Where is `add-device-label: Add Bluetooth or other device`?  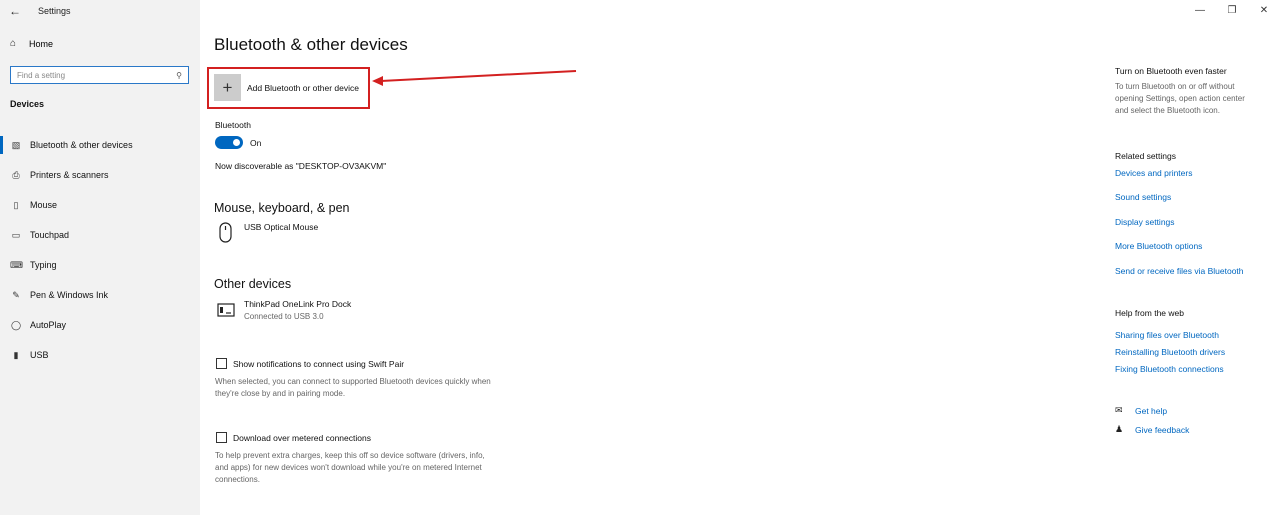 add-device-label: Add Bluetooth or other device is located at coordinates (303, 87).